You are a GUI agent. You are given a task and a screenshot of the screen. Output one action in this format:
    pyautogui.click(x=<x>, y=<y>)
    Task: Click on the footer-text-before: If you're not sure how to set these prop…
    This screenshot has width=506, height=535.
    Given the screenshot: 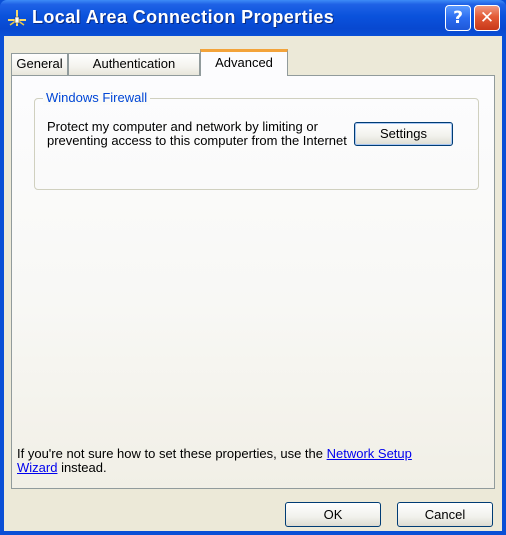 What is the action you would take?
    pyautogui.click(x=172, y=453)
    